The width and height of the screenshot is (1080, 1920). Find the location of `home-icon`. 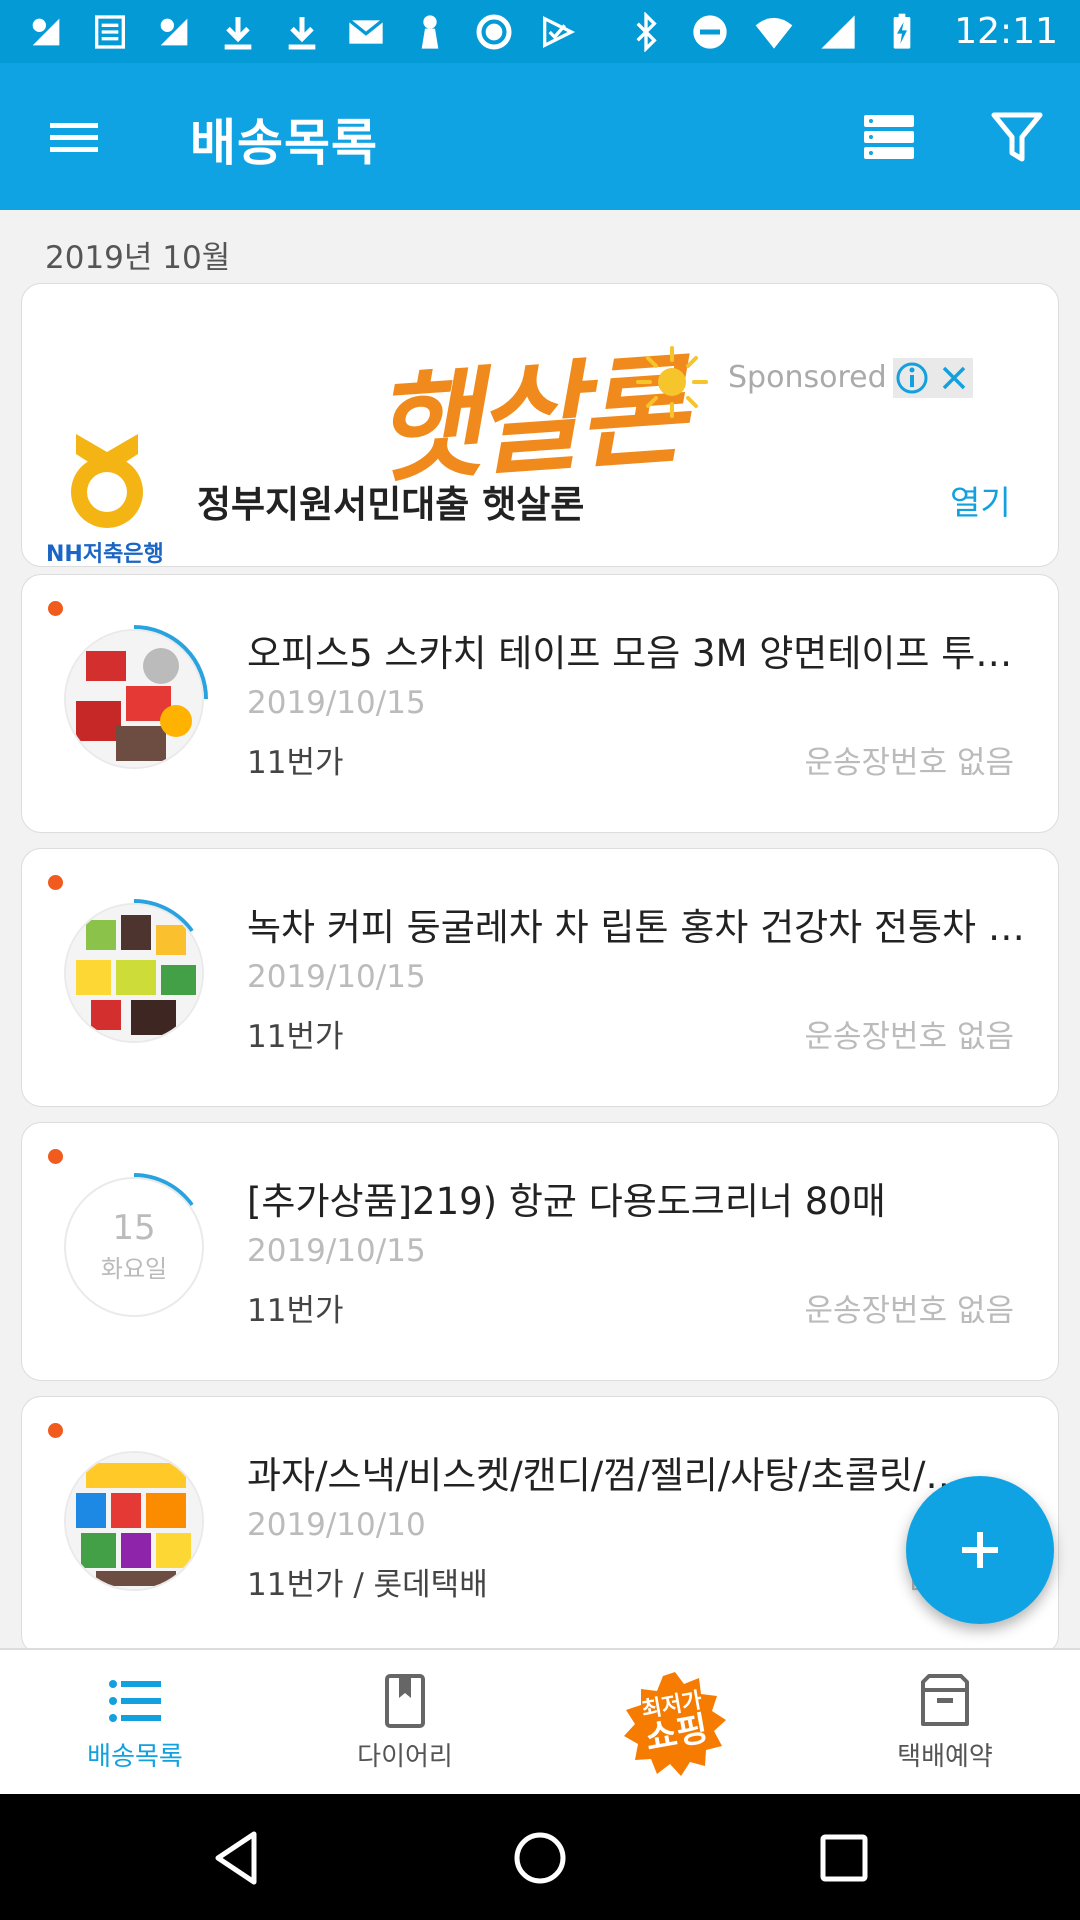

home-icon is located at coordinates (540, 1858).